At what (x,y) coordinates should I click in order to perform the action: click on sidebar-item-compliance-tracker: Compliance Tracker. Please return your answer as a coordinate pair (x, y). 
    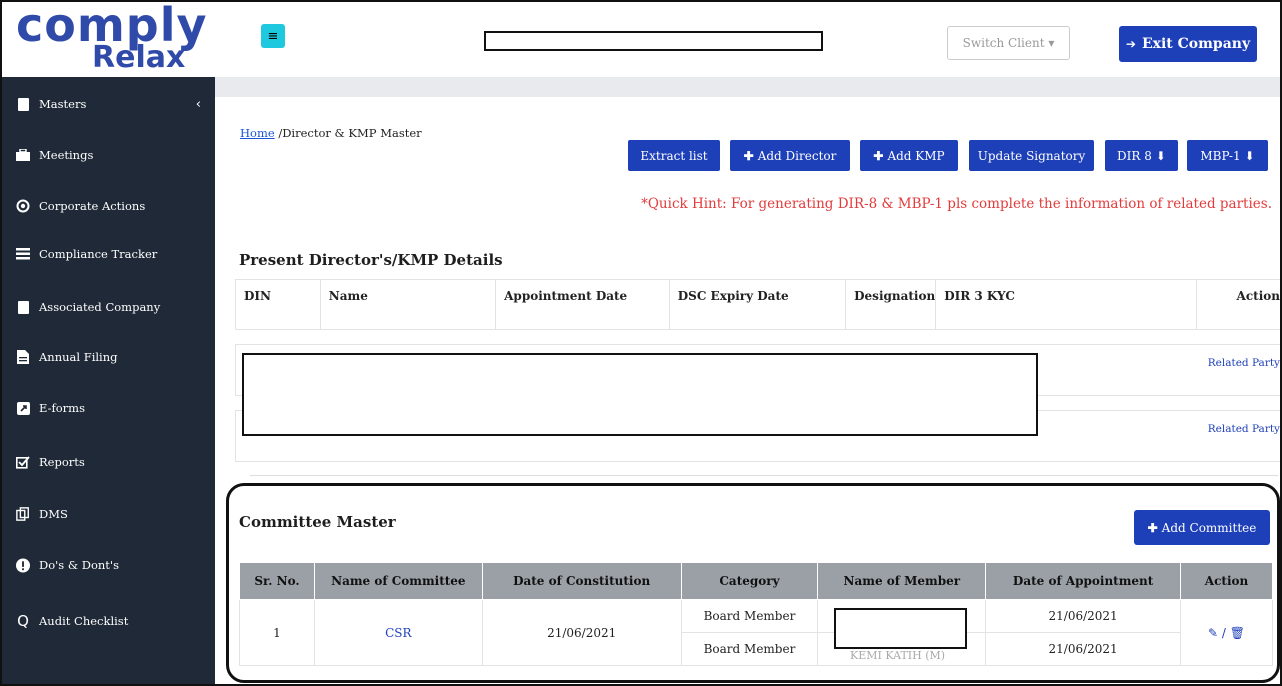
    Looking at the image, I should click on (86, 254).